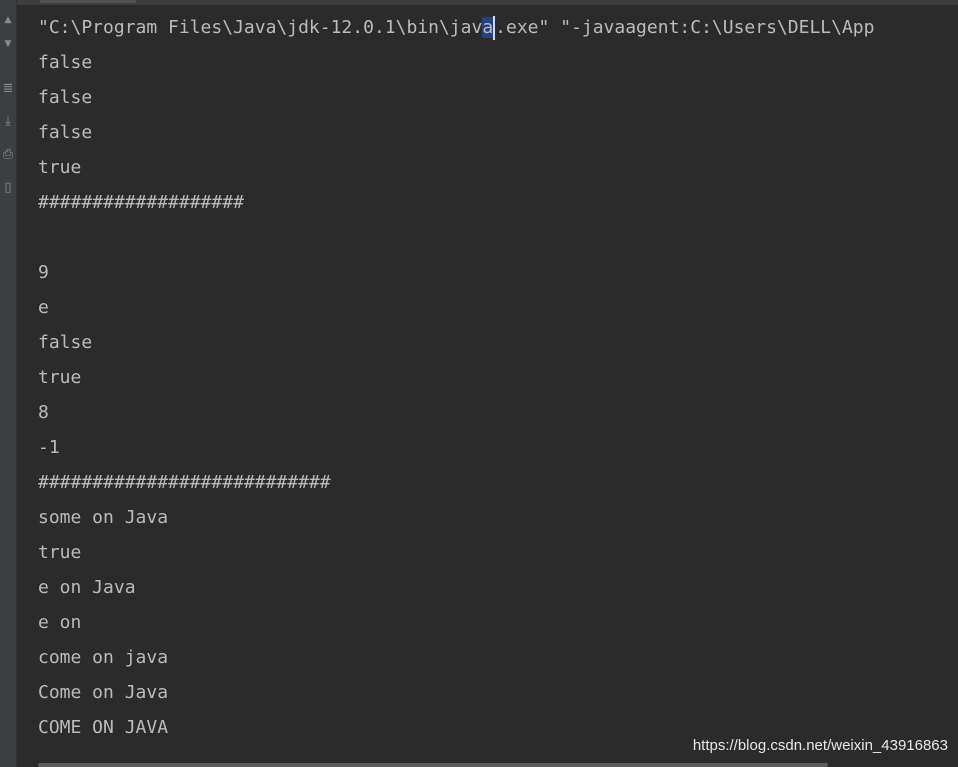 The width and height of the screenshot is (958, 767). I want to click on output-line-2: false, so click(65, 97).